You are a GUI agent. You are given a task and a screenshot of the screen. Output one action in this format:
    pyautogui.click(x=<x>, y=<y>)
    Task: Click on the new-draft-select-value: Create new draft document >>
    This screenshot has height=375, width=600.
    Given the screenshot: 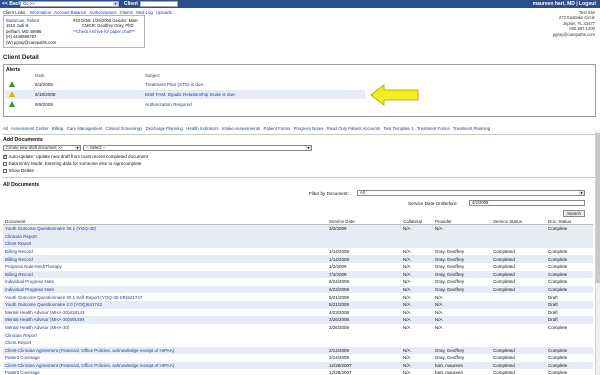 What is the action you would take?
    pyautogui.click(x=34, y=147)
    